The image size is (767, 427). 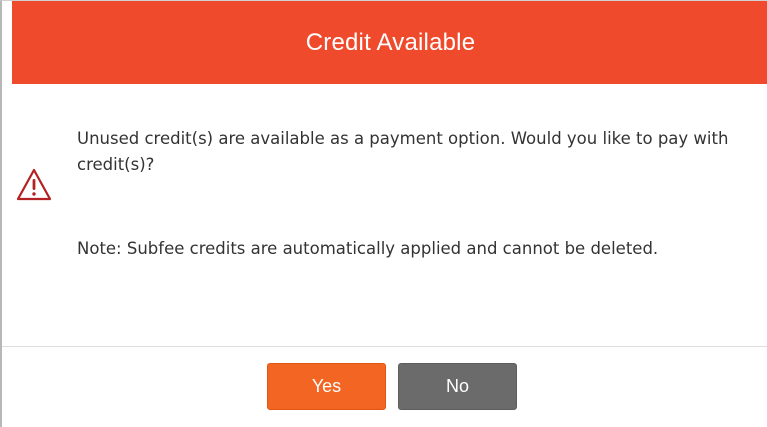 What do you see at coordinates (34, 185) in the screenshot?
I see `warning-triangle-icon` at bounding box center [34, 185].